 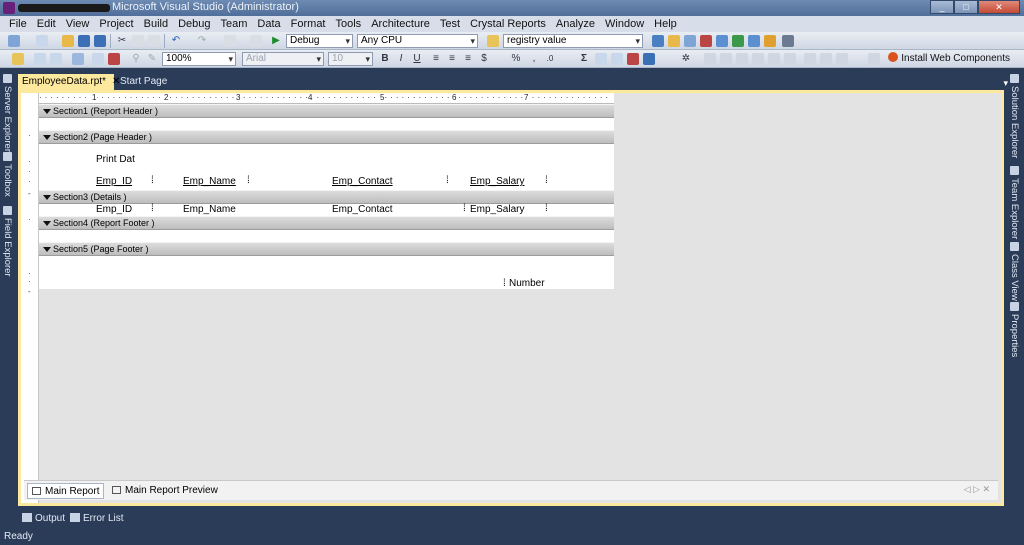 I want to click on make-same-size-icon, so click(x=842, y=59).